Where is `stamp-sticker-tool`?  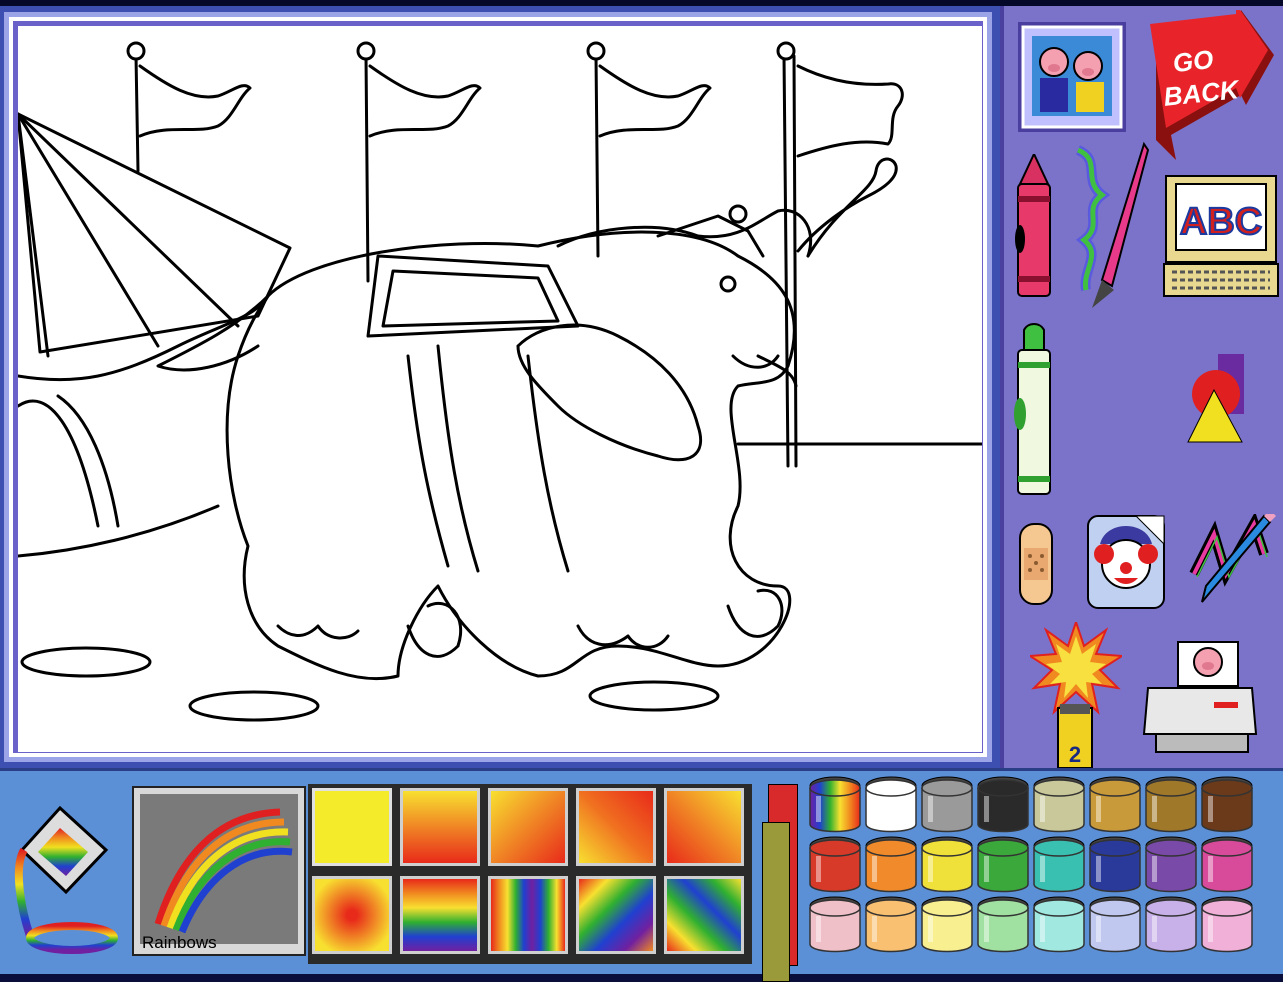 stamp-sticker-tool is located at coordinates (1126, 562).